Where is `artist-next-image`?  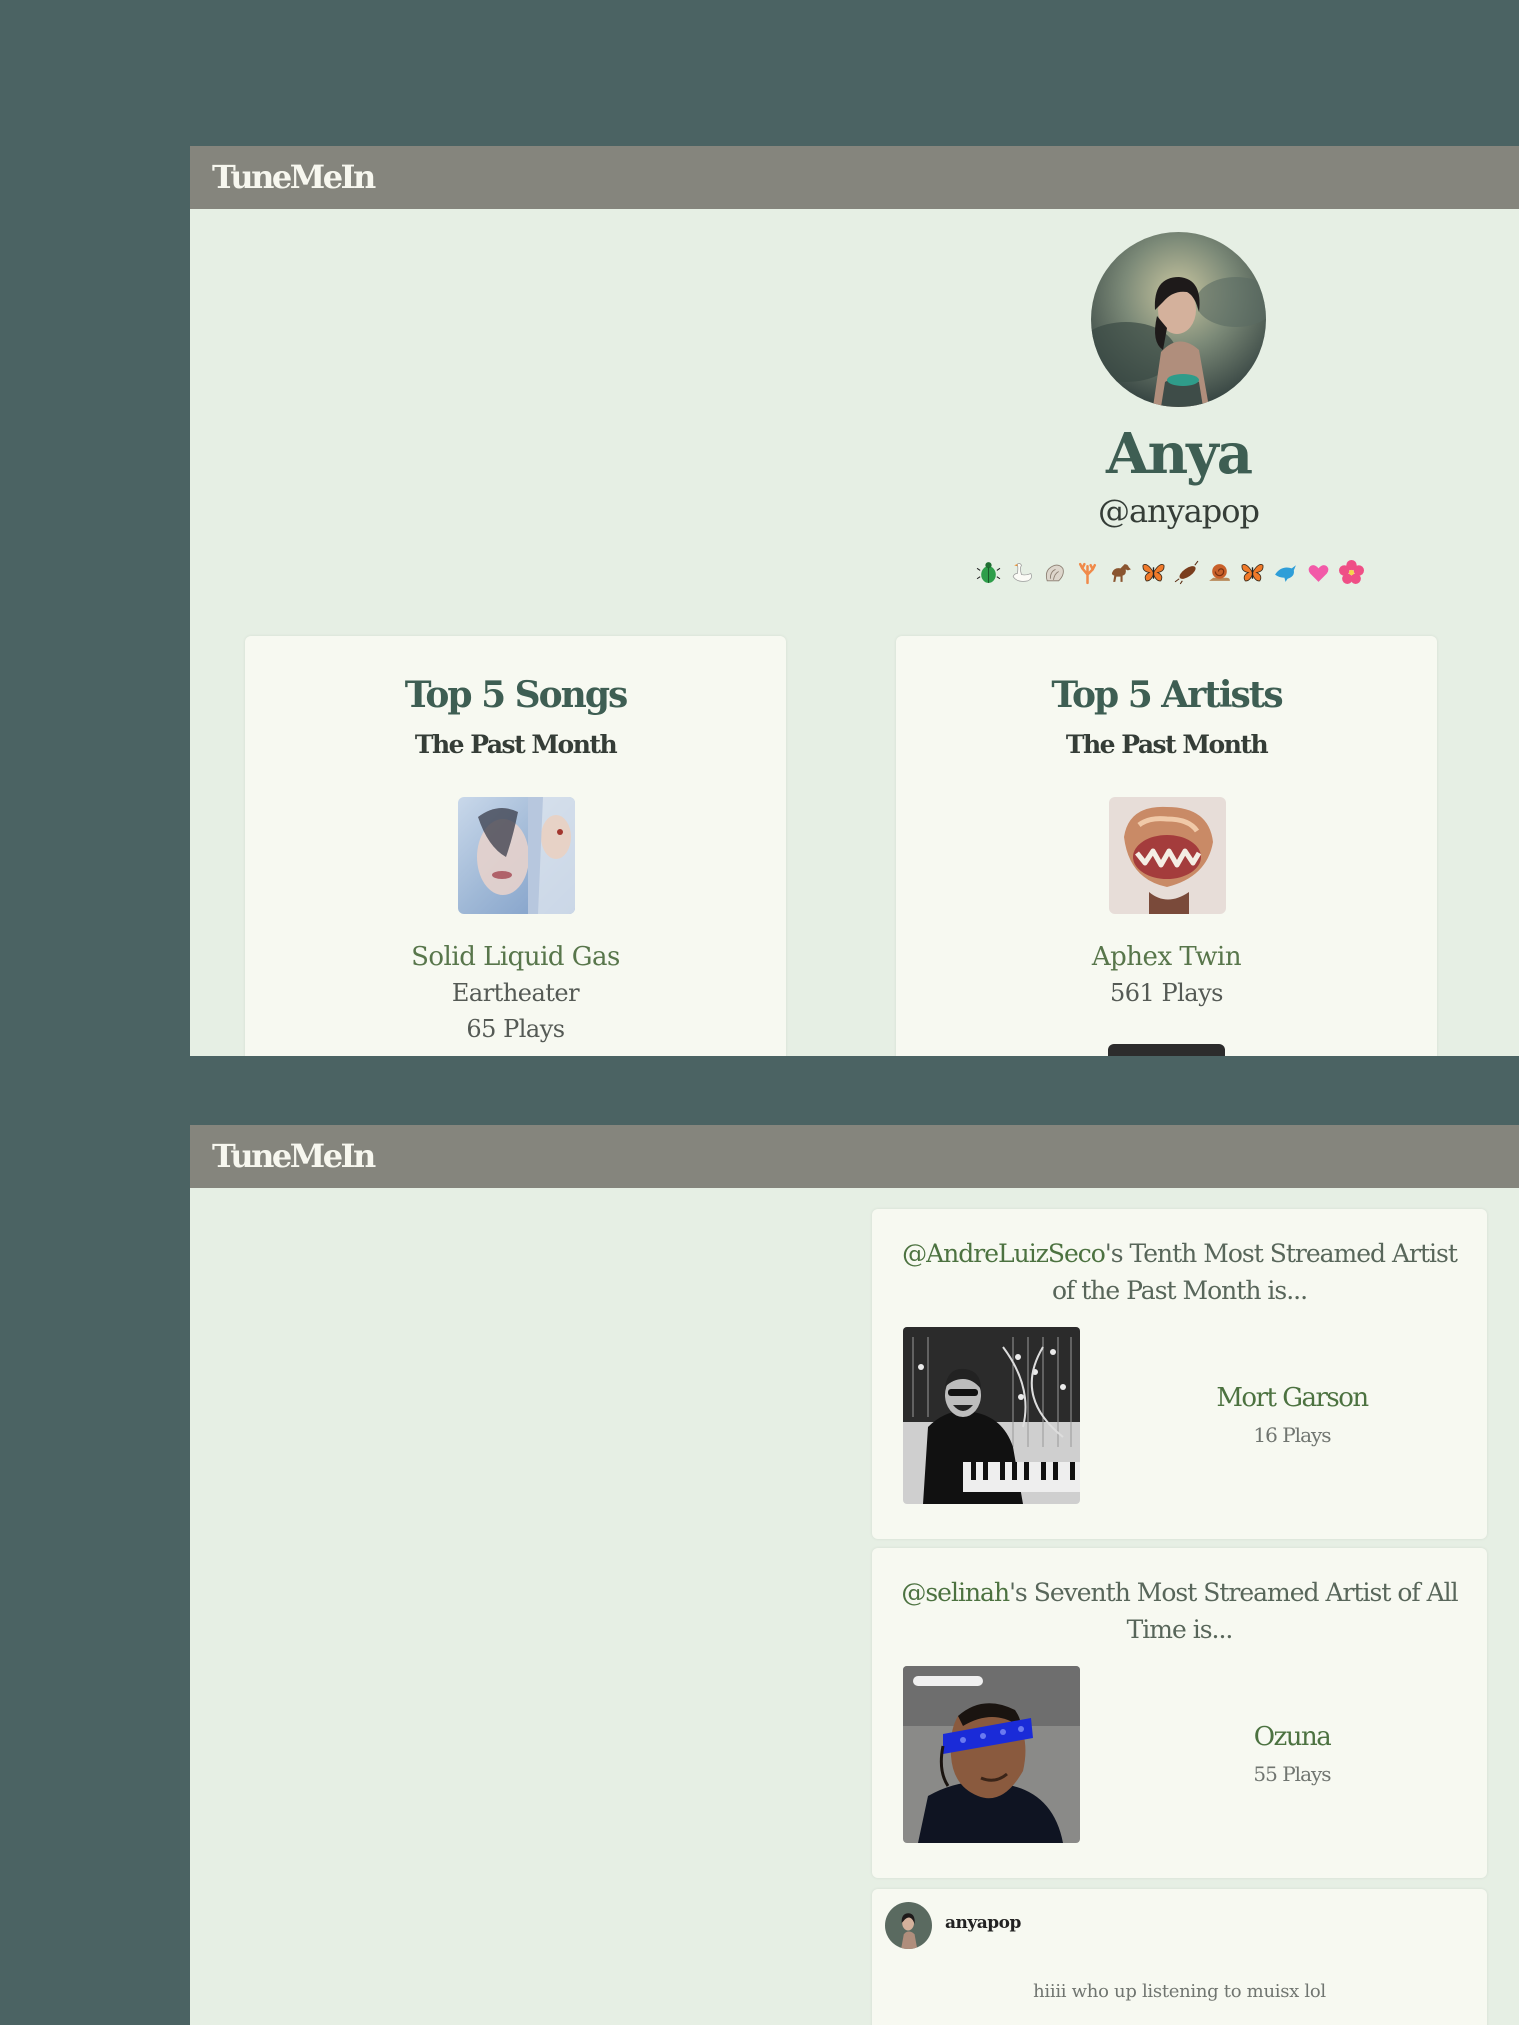
artist-next-image is located at coordinates (1166, 1050).